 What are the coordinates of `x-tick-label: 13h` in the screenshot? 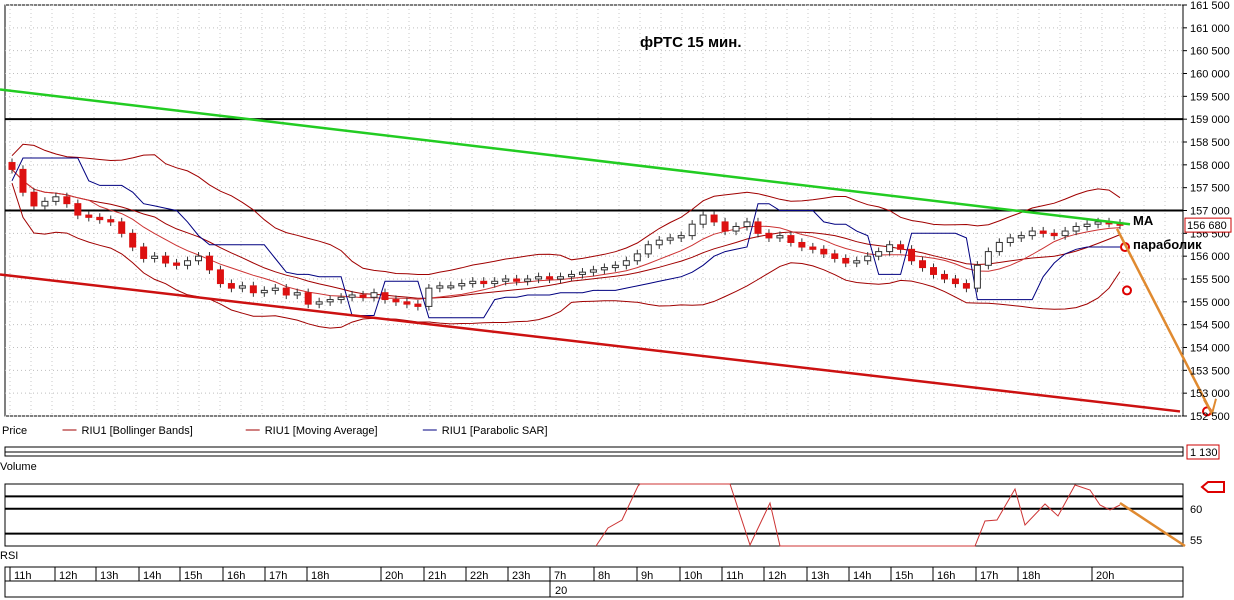 It's located at (820, 576).